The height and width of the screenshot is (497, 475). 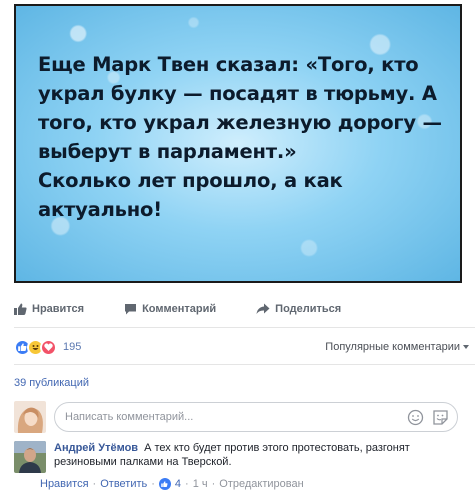 I want to click on comment-sort-label: Популярные комментарии, so click(x=392, y=347).